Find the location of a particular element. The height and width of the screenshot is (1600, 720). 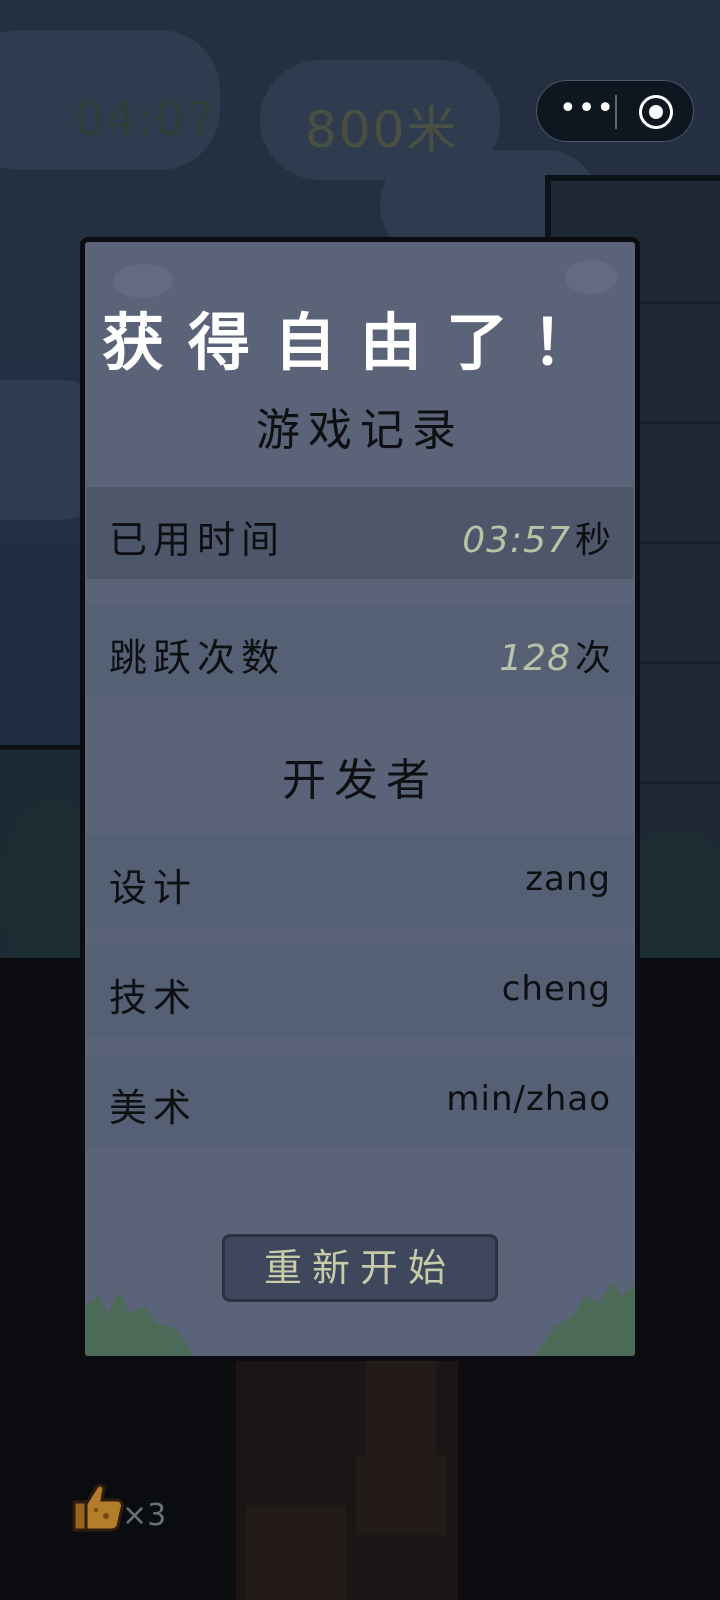

grass-decoration-right is located at coordinates (585, 1319).